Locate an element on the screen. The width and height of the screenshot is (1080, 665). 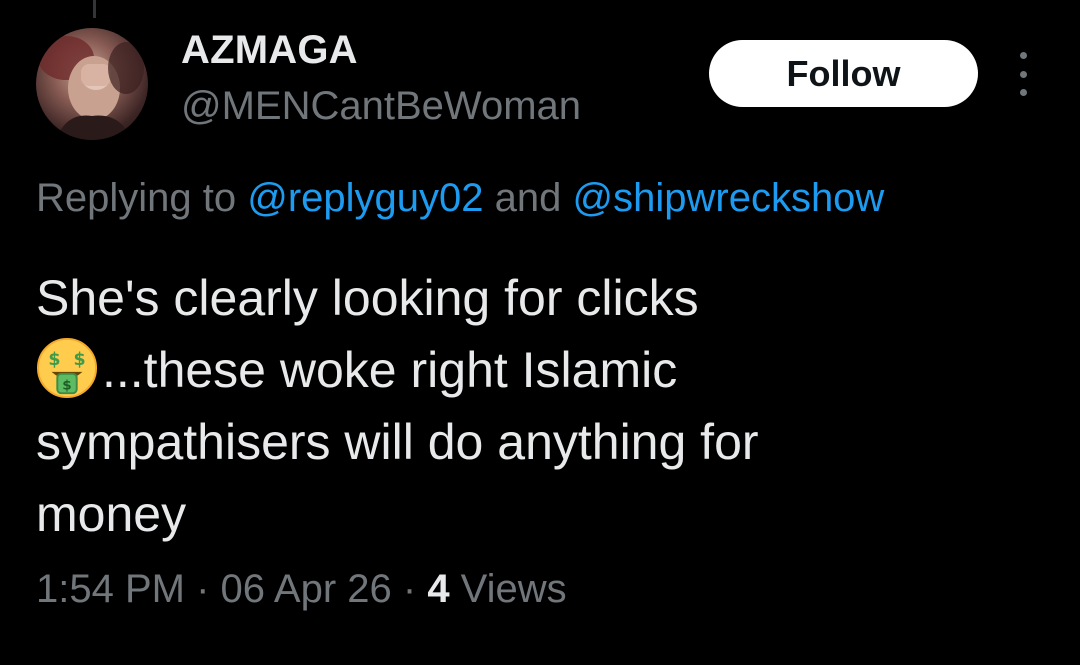
tweet-time: 1:54 PM is located at coordinates (110, 589).